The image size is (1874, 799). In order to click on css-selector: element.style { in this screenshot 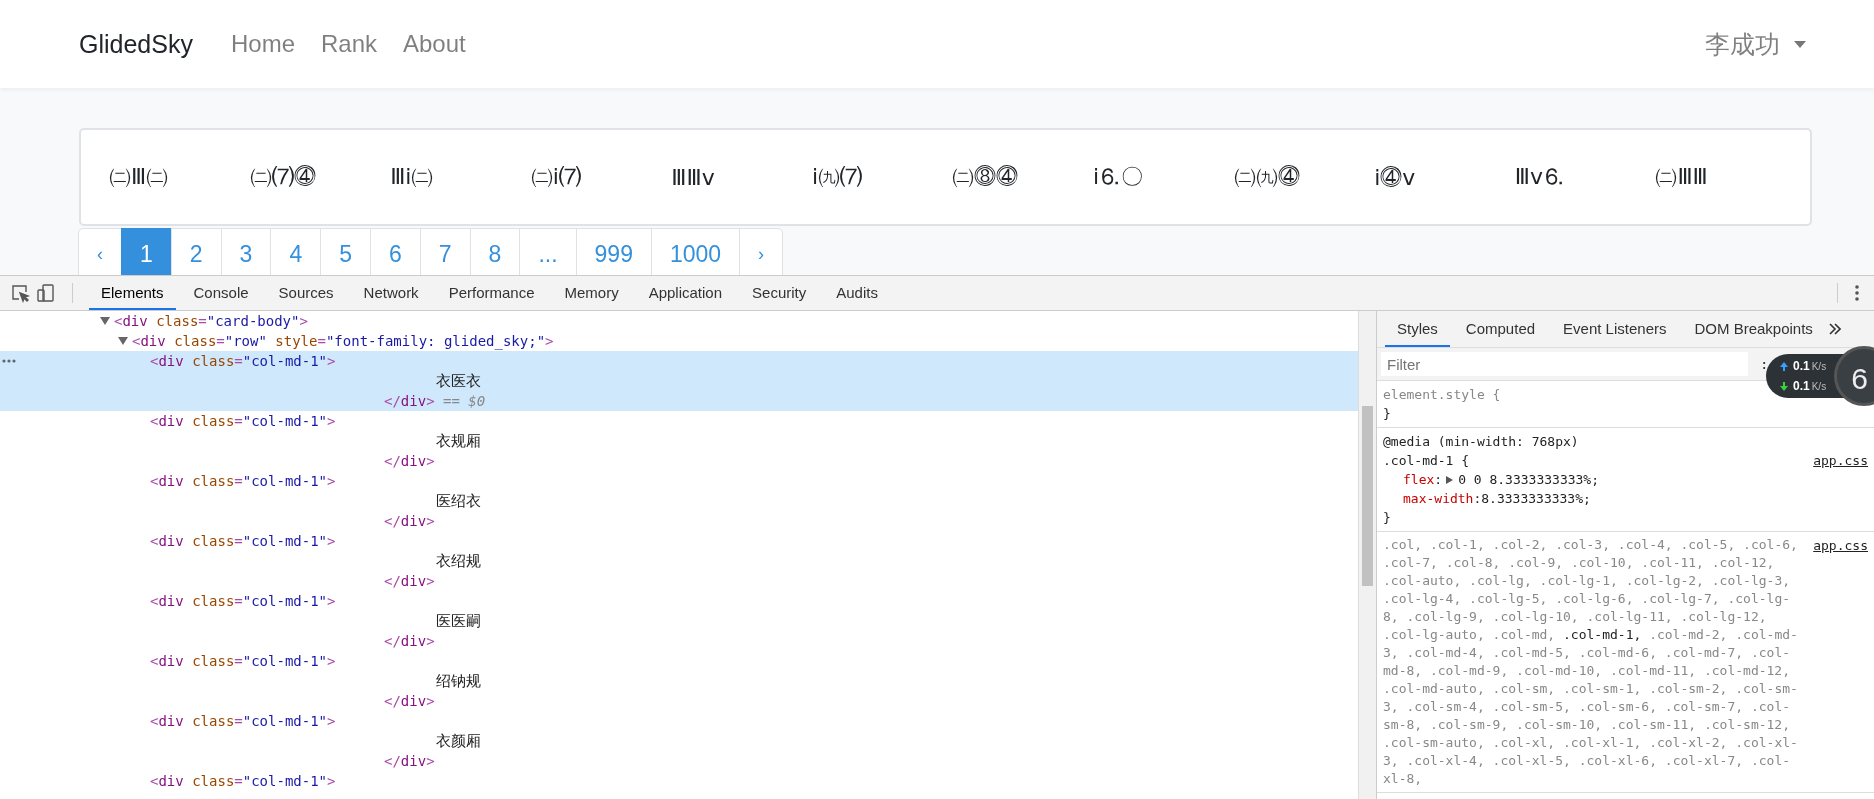, I will do `click(1442, 395)`.